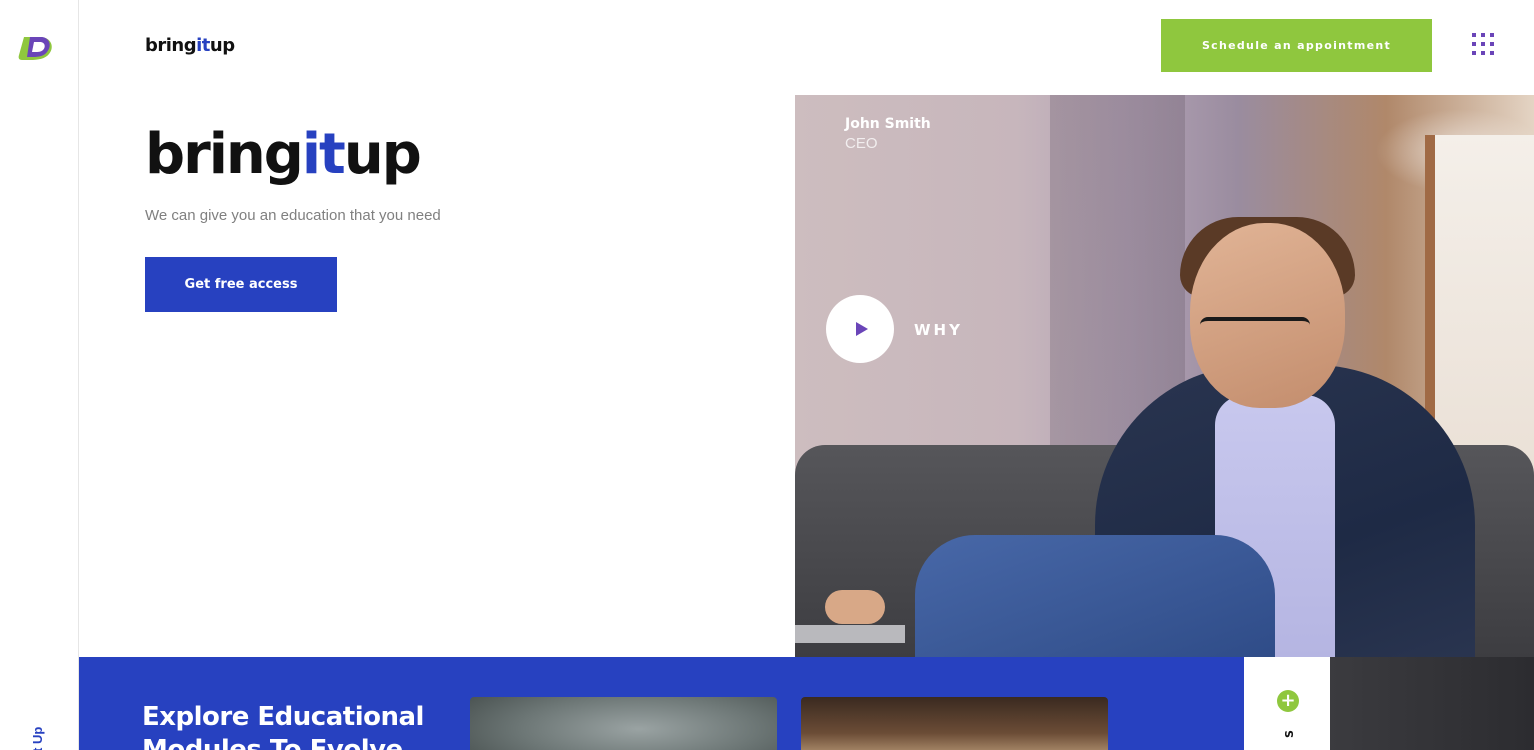 Image resolution: width=1534 pixels, height=750 pixels. I want to click on modules-title: Explore Educational Modules To Evolve, so click(283, 726).